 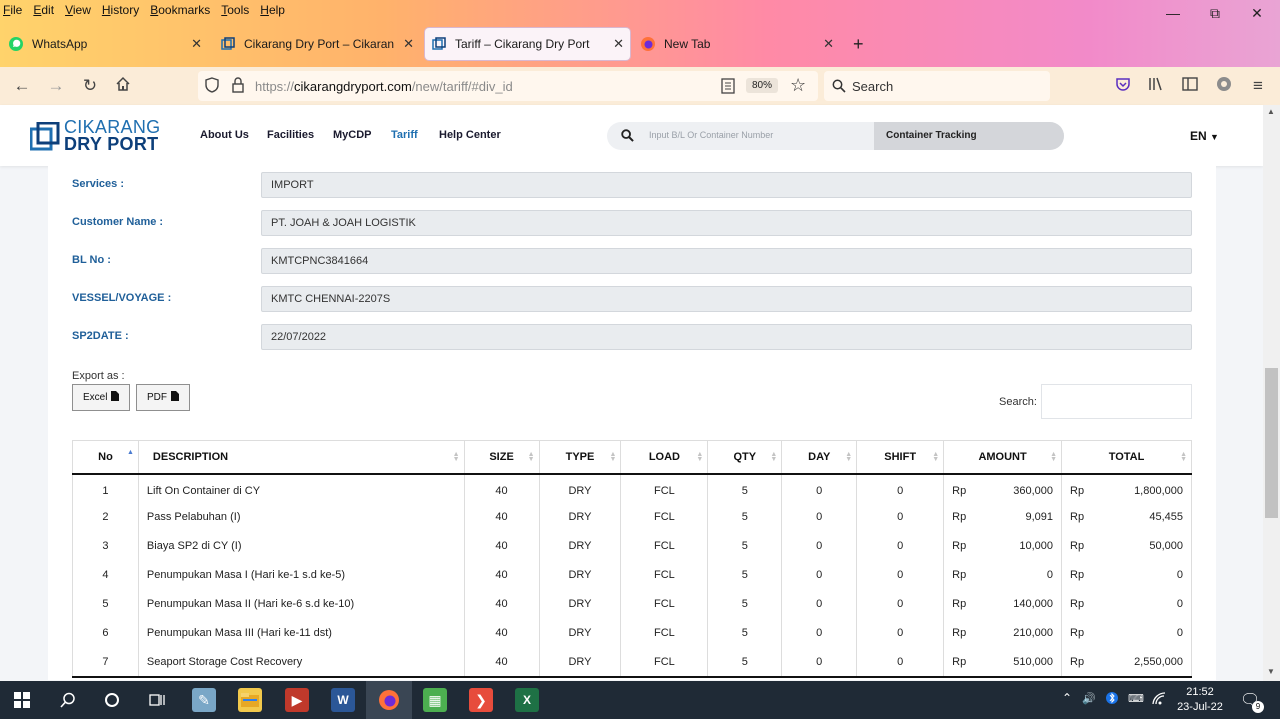 I want to click on keyboard-icon: ⌨, so click(x=1136, y=698).